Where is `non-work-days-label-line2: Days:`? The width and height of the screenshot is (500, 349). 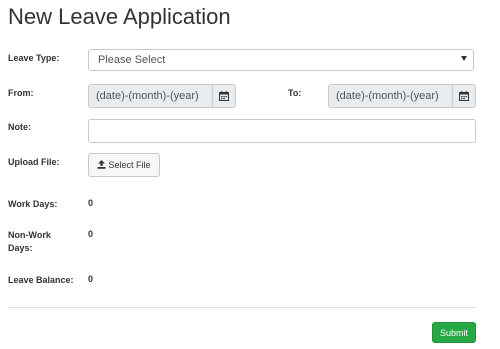
non-work-days-label-line2: Days: is located at coordinates (20, 248).